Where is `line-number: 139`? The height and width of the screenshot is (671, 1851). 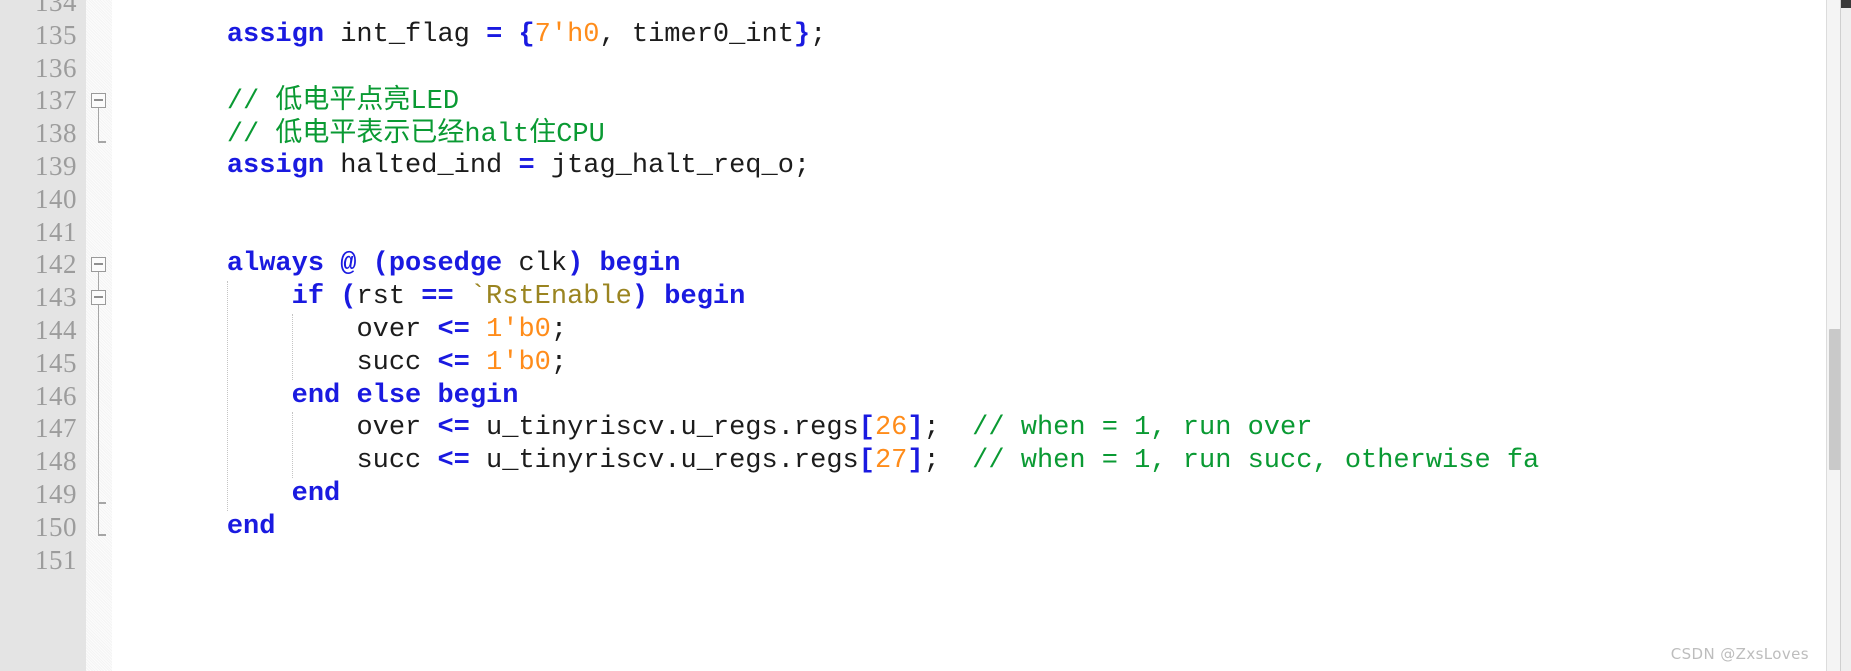 line-number: 139 is located at coordinates (56, 166).